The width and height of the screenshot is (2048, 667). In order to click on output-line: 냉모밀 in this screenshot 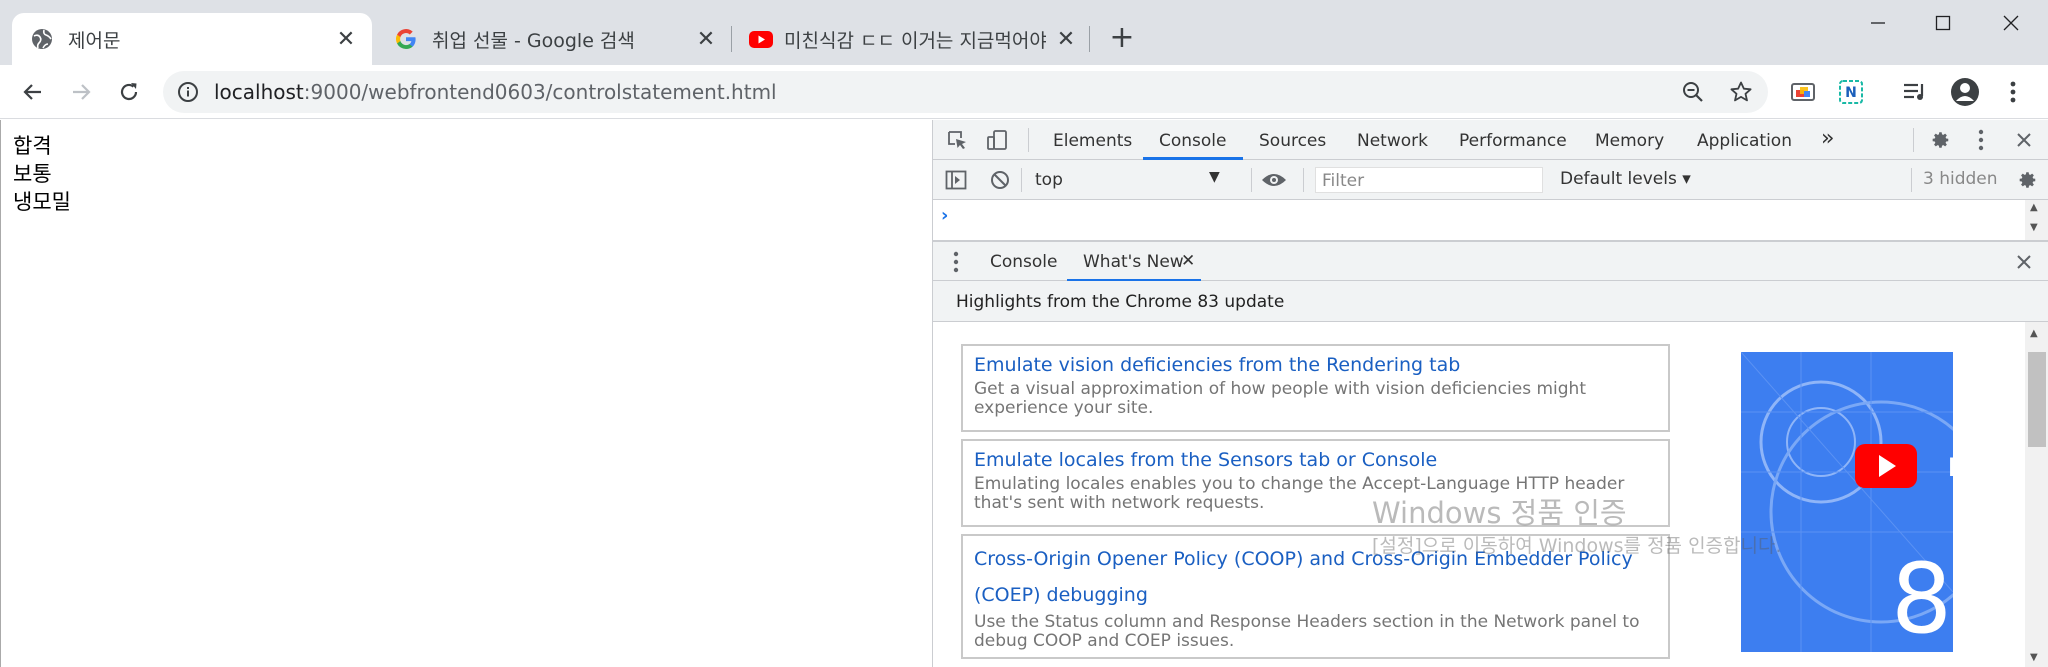, I will do `click(42, 202)`.